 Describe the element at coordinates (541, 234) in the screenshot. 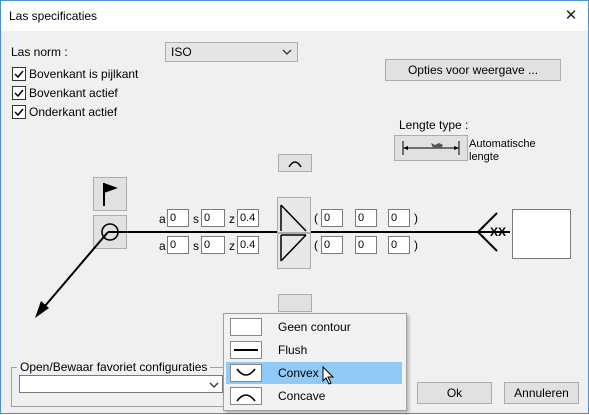

I see `tail-reference-box` at that location.